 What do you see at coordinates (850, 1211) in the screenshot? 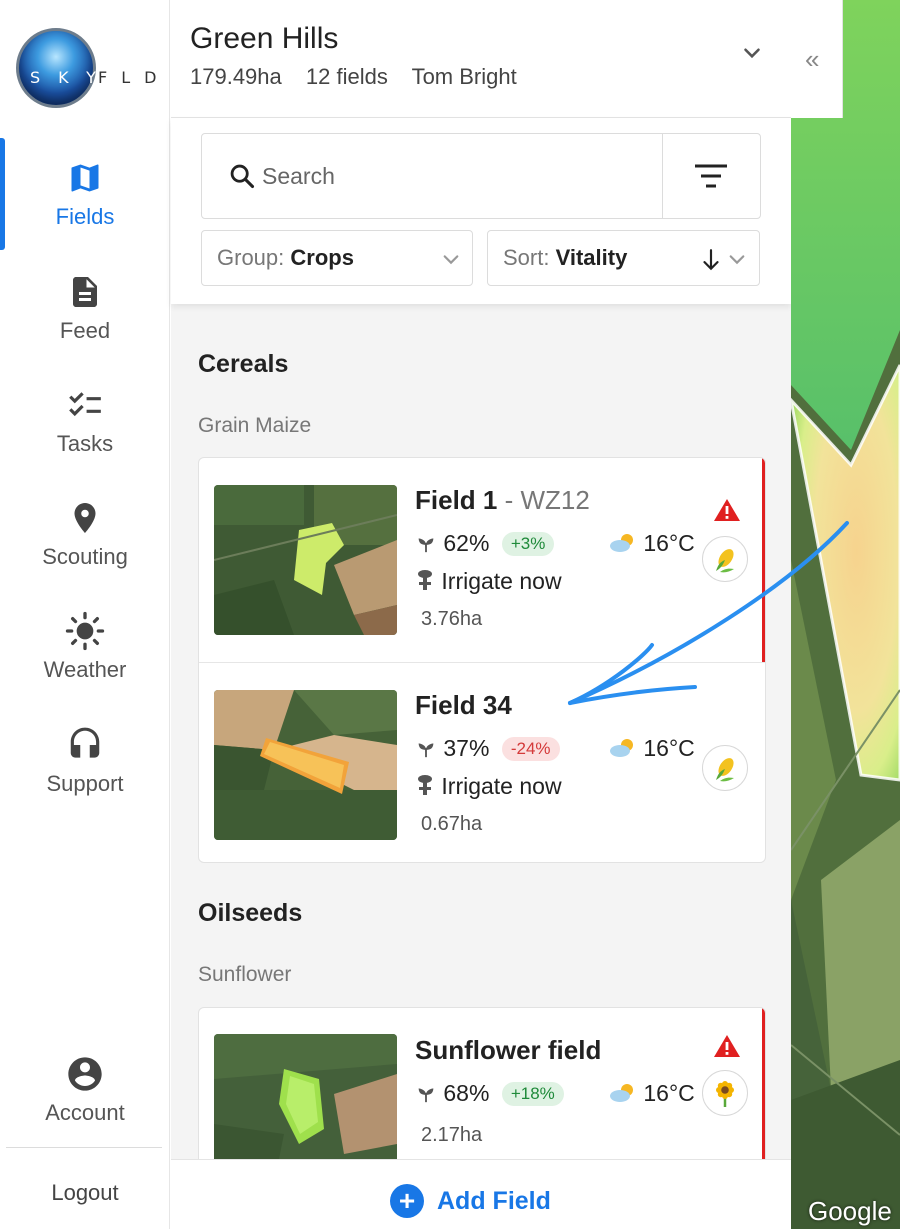
I see `map-attribution: Google` at bounding box center [850, 1211].